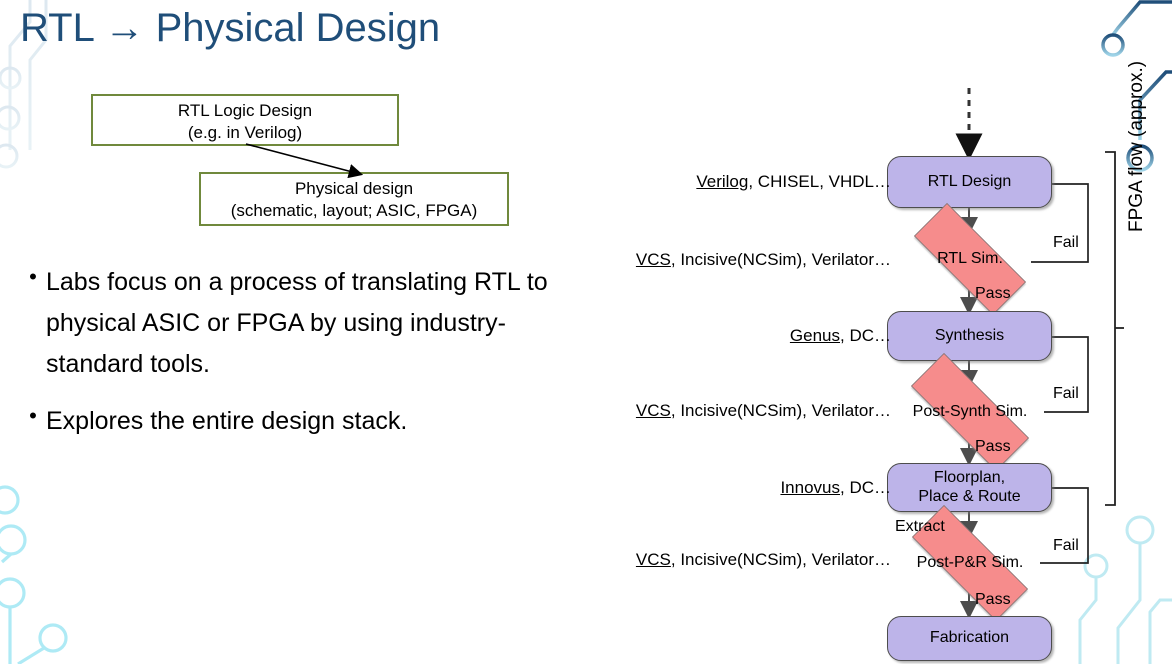 This screenshot has width=1172, height=664. I want to click on flow-node-floorplan-label-line1: Floorplan,, so click(969, 477).